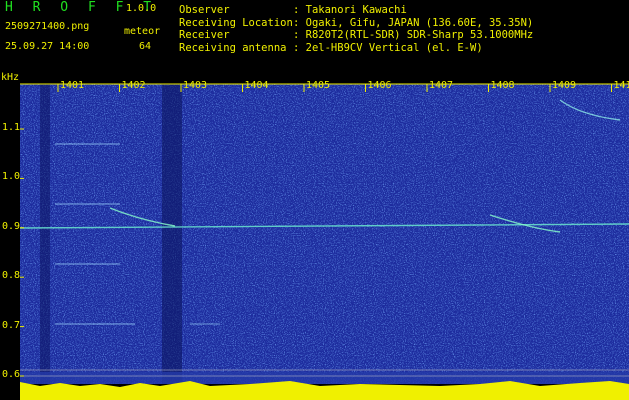  I want to click on baseline-band, so click(324, 378).